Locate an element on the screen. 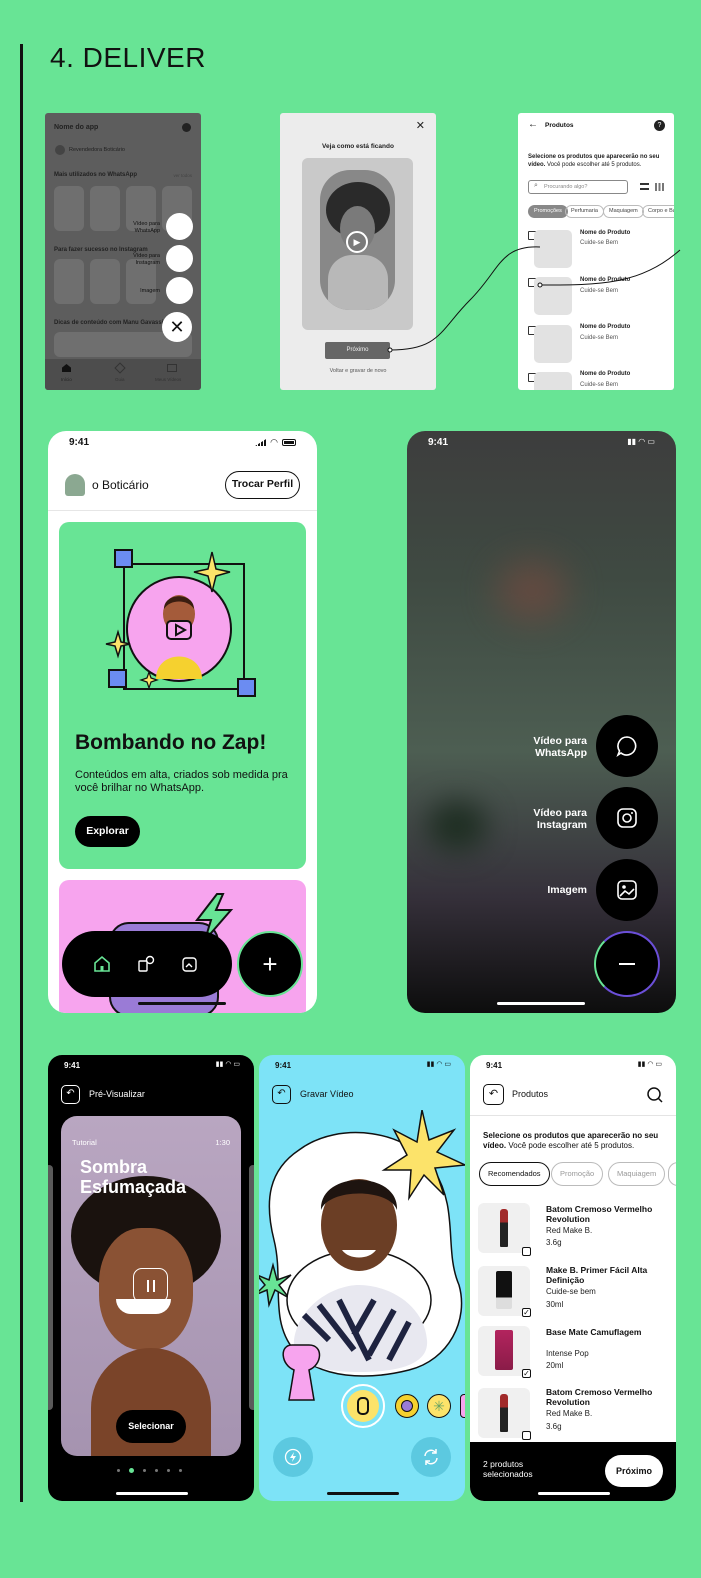 Image resolution: width=701 pixels, height=1578 pixels. chat-bubble-icon is located at coordinates (626, 747).